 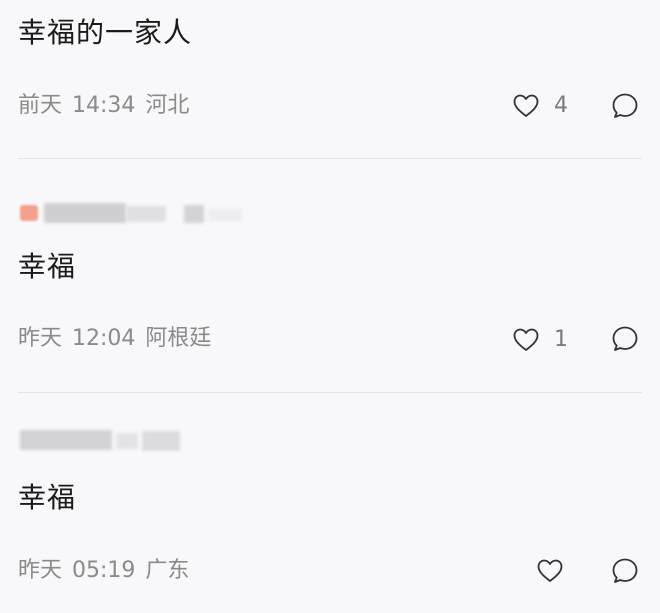 I want to click on like-button, so click(x=557, y=571).